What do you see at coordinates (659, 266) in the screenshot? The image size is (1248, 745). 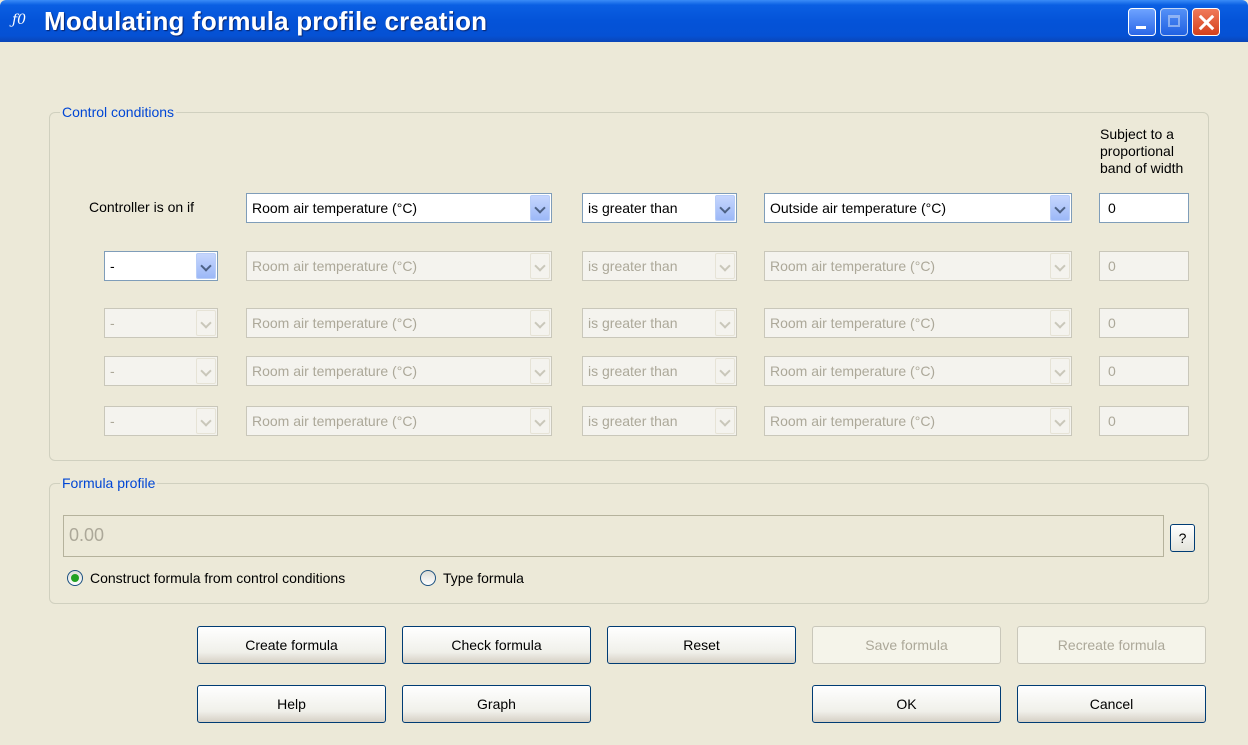 I see `operator-select-2: is greater than` at bounding box center [659, 266].